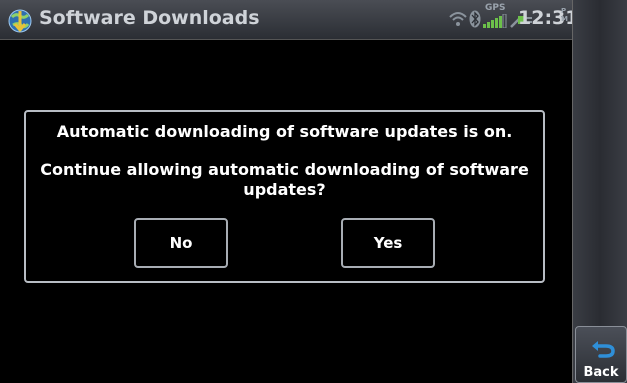  I want to click on back-button: Back, so click(601, 354).